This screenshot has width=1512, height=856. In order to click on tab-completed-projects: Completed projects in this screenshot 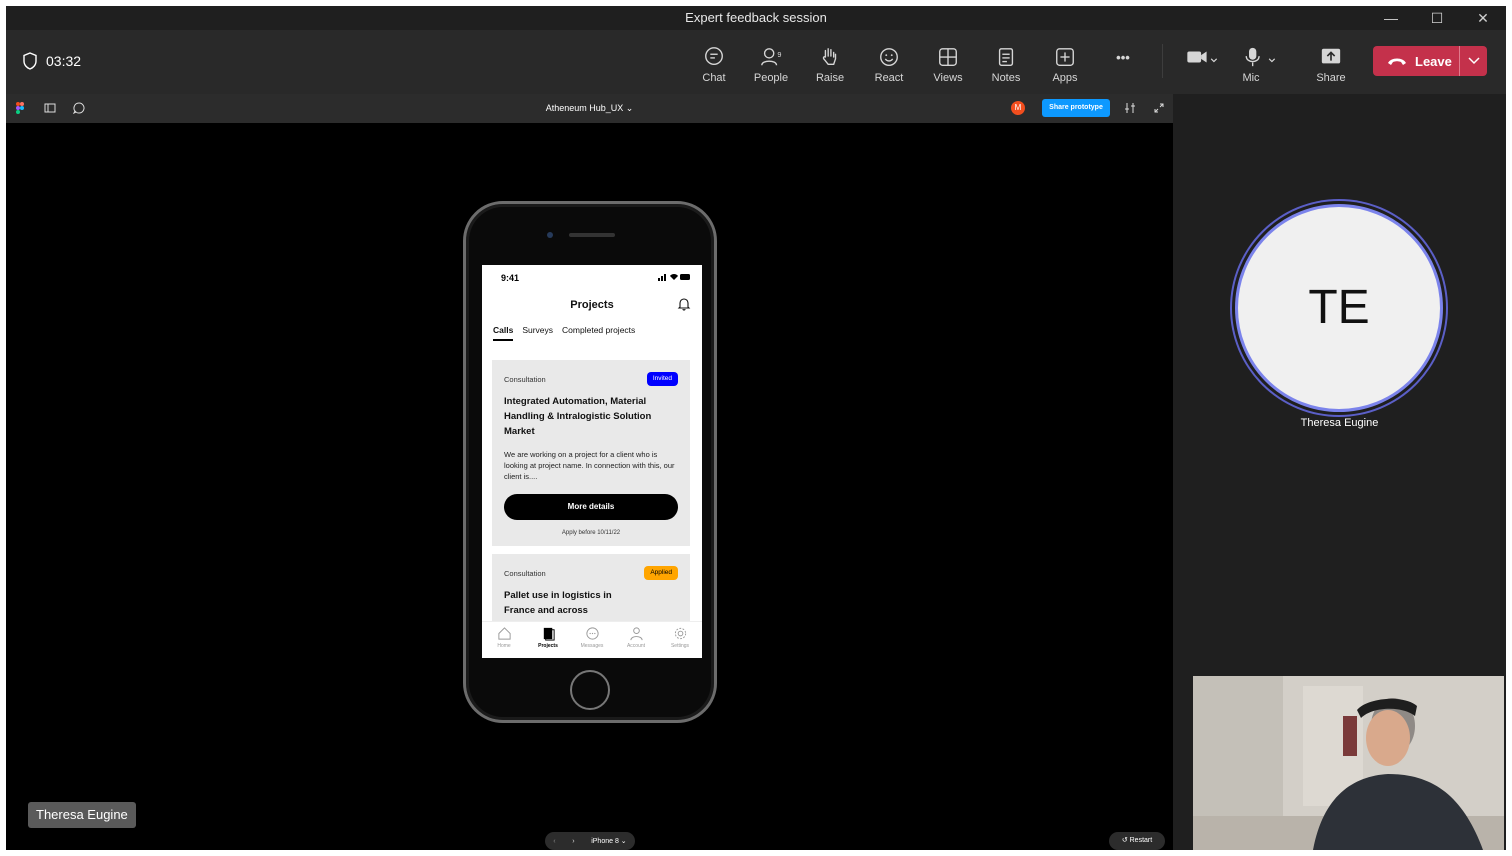, I will do `click(598, 333)`.